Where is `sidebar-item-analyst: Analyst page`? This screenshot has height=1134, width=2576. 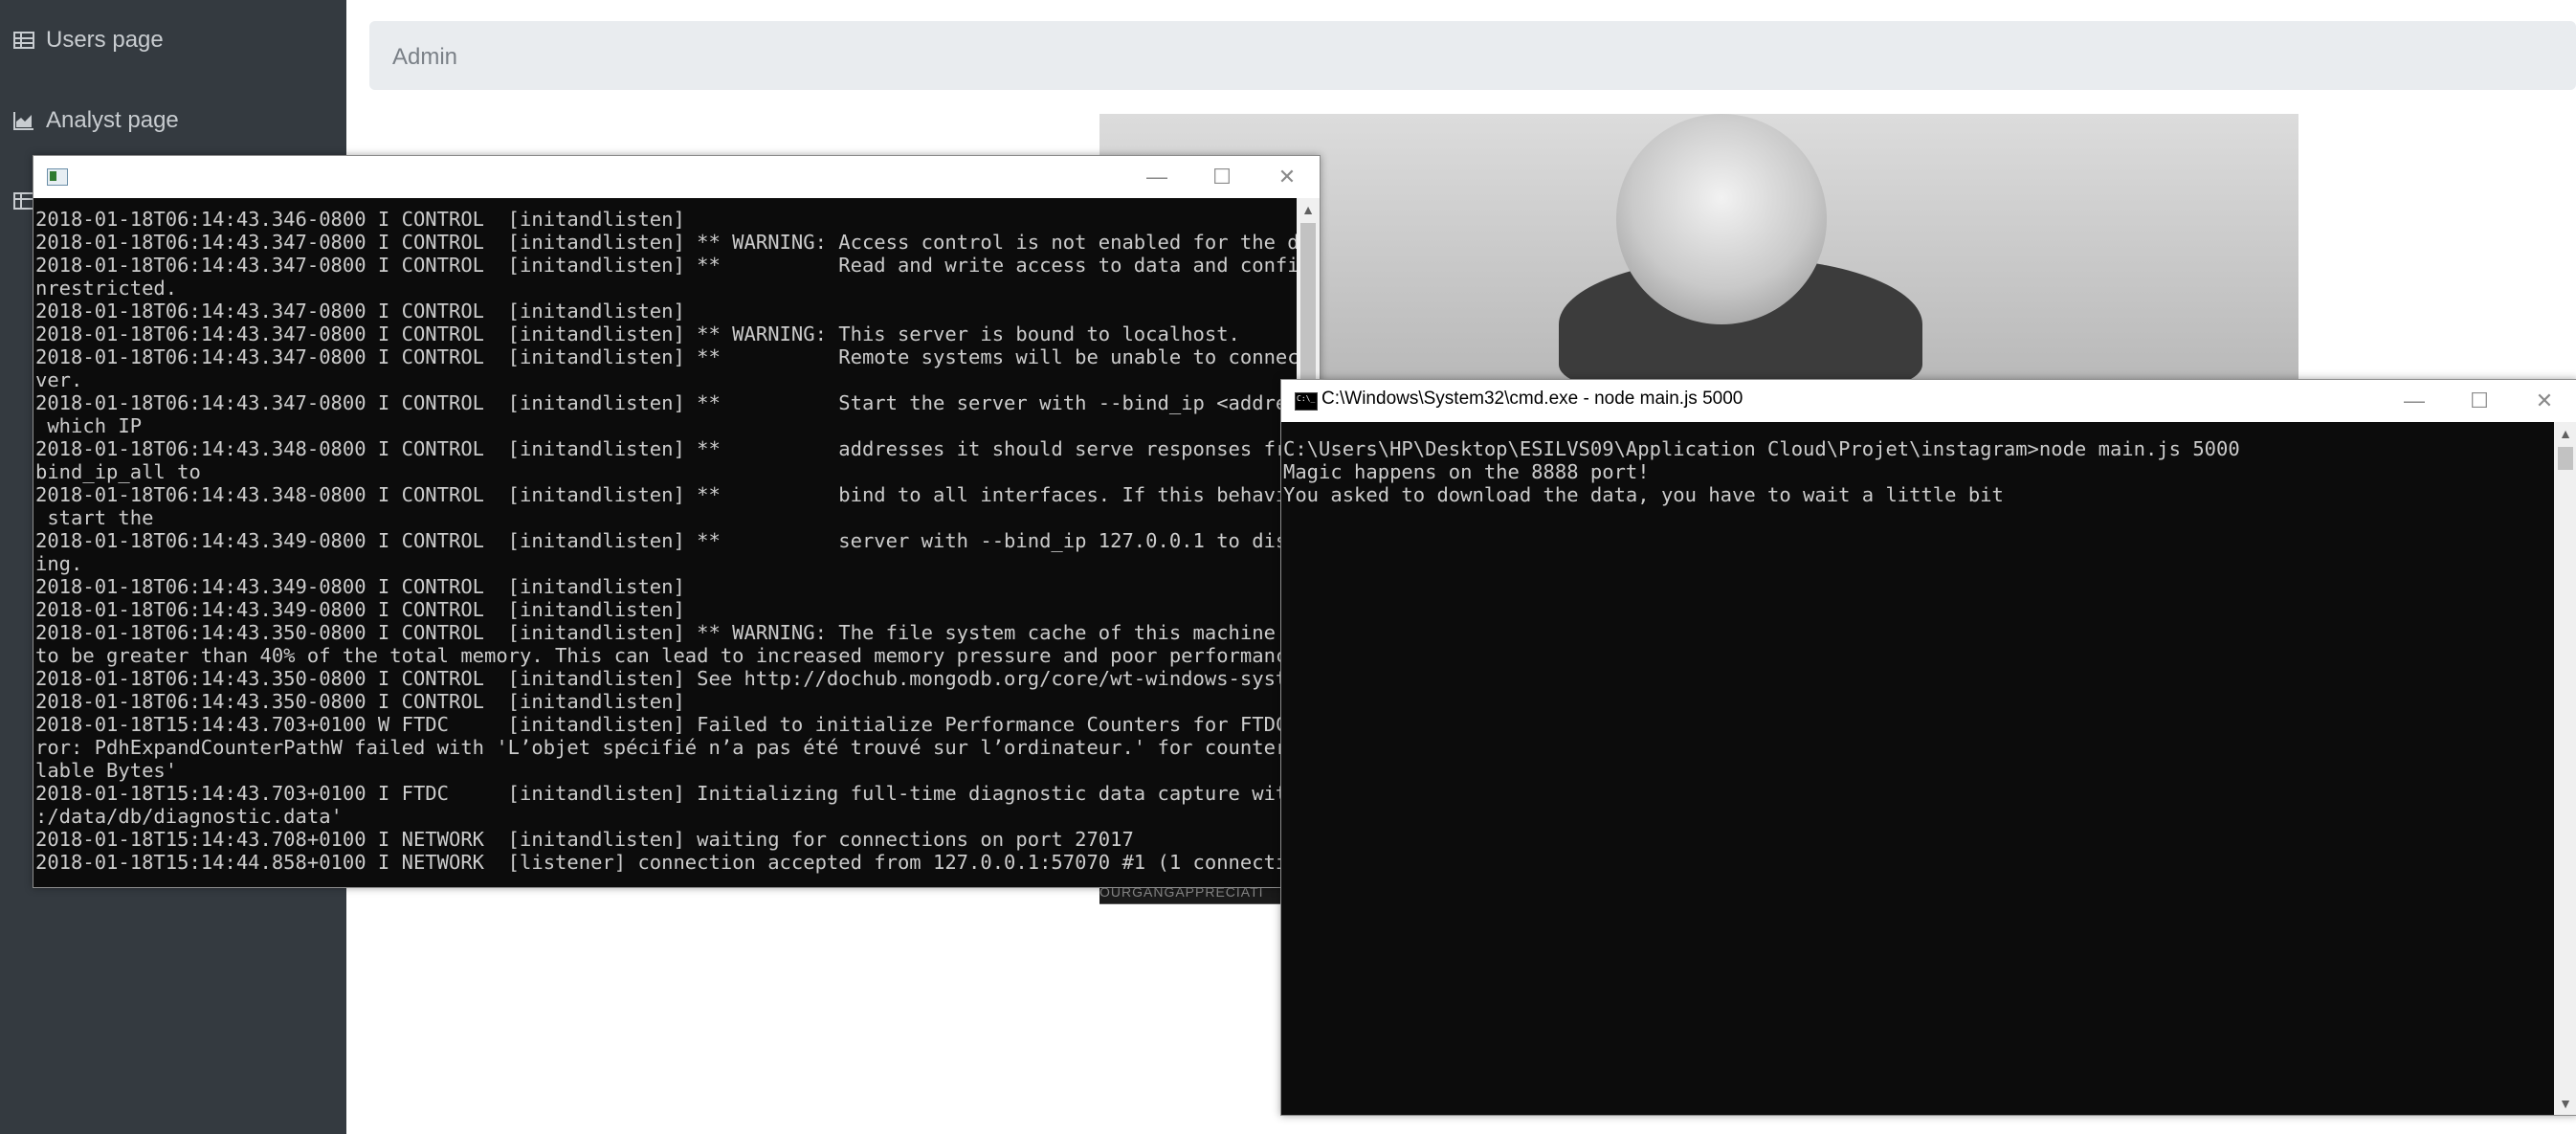
sidebar-item-analyst: Analyst page is located at coordinates (96, 120).